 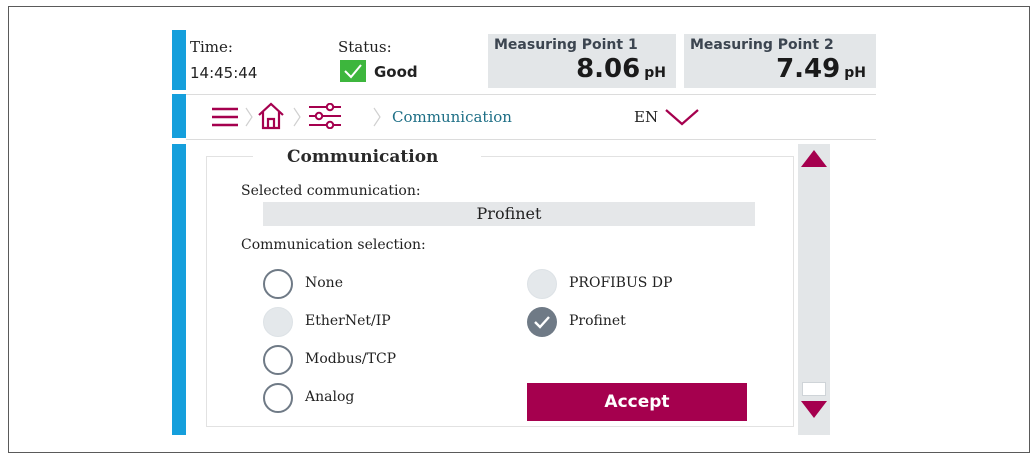 I want to click on option-label: PROFIBUS DP, so click(x=621, y=283).